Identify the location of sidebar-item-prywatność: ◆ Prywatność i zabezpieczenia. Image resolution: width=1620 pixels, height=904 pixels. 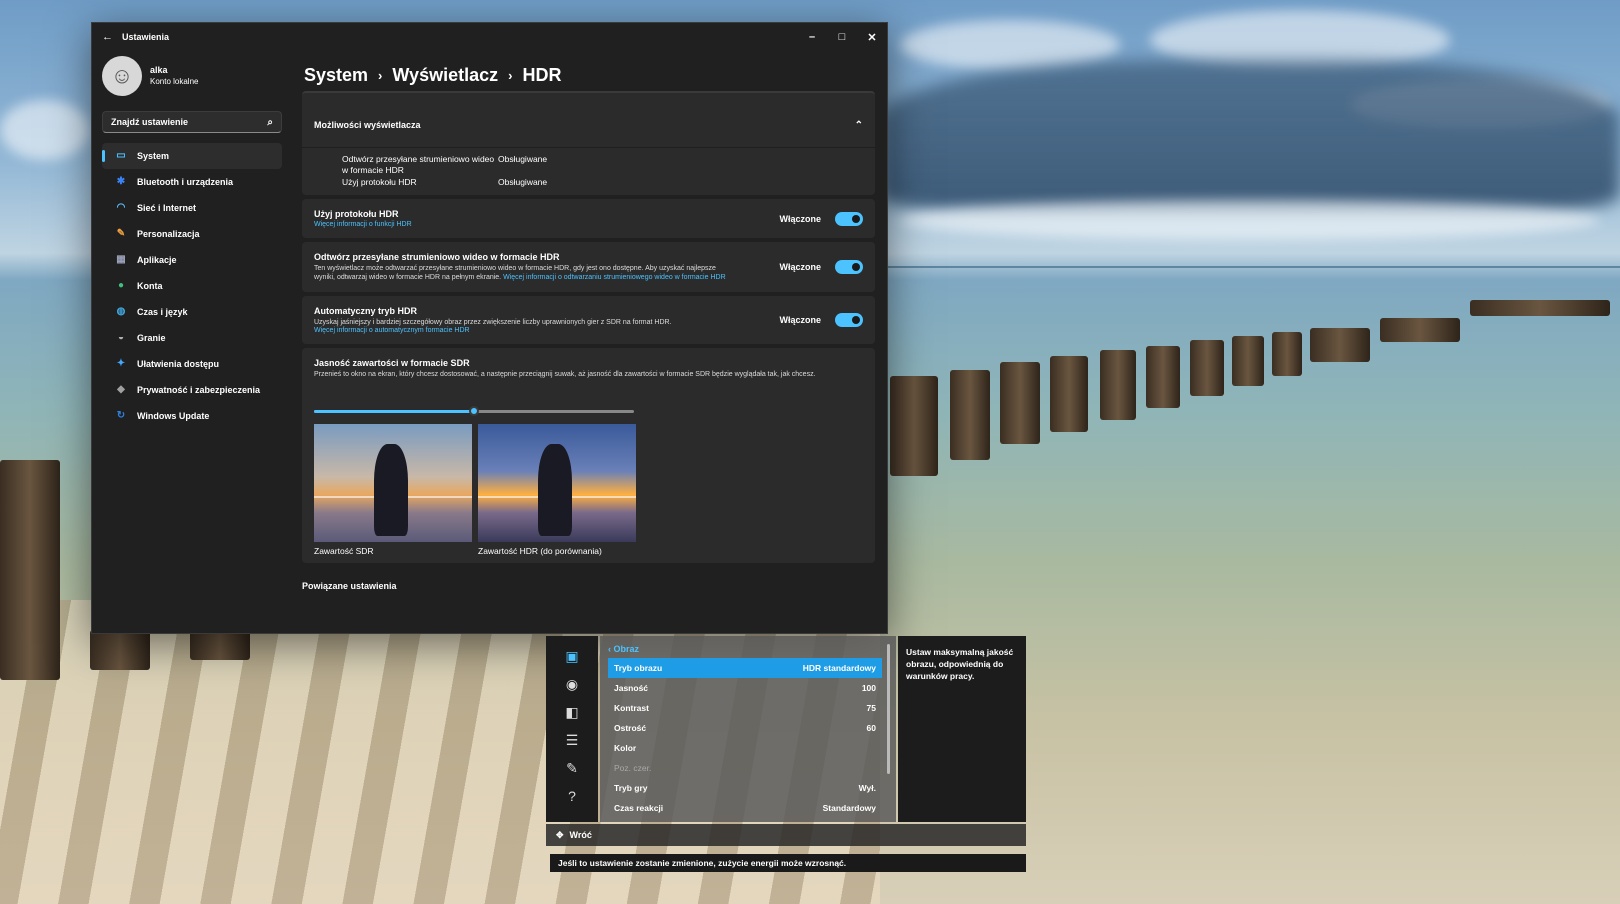
(192, 390).